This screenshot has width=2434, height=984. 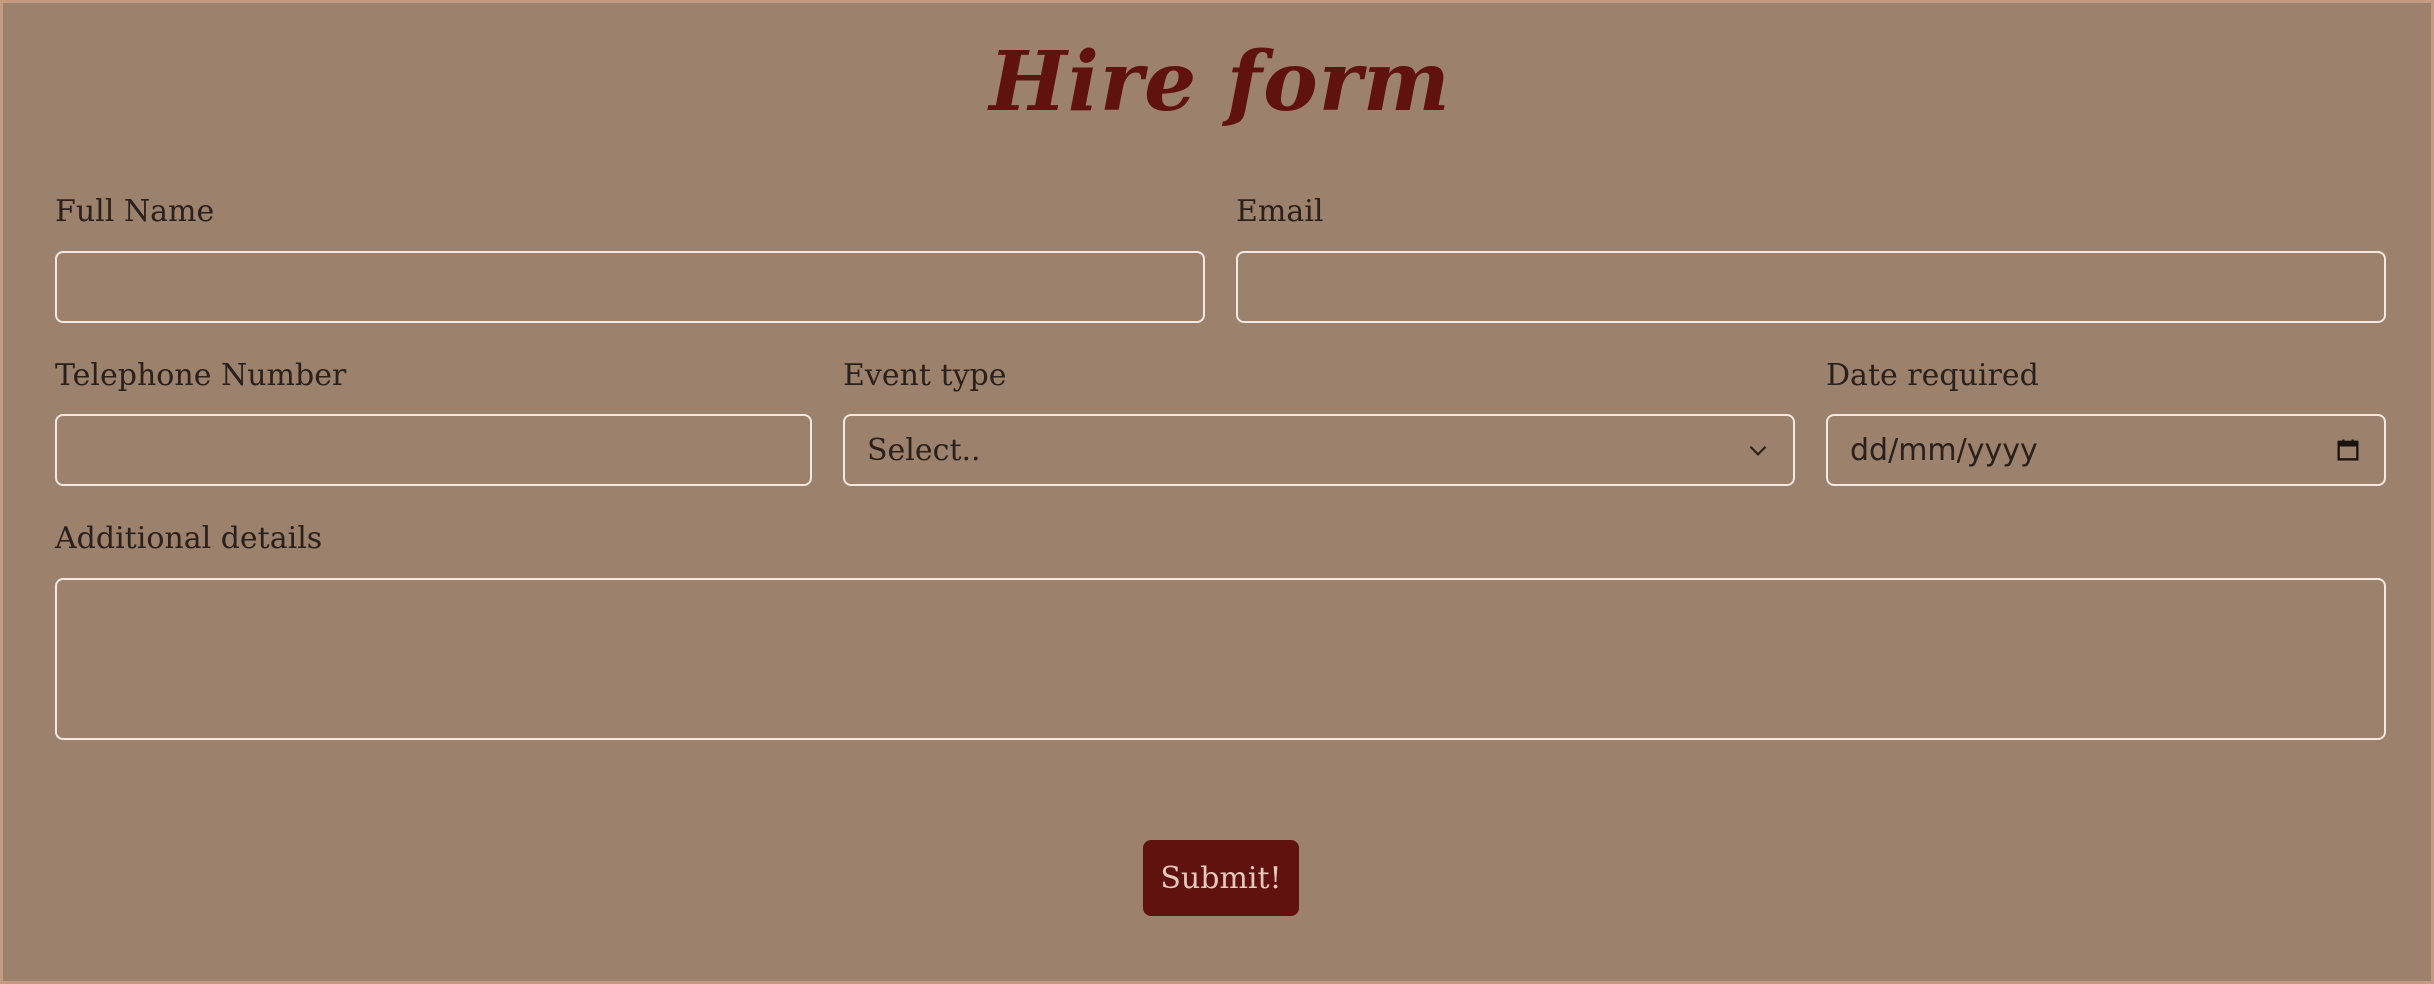 What do you see at coordinates (924, 450) in the screenshot?
I see `event-type-selected-value: Select..` at bounding box center [924, 450].